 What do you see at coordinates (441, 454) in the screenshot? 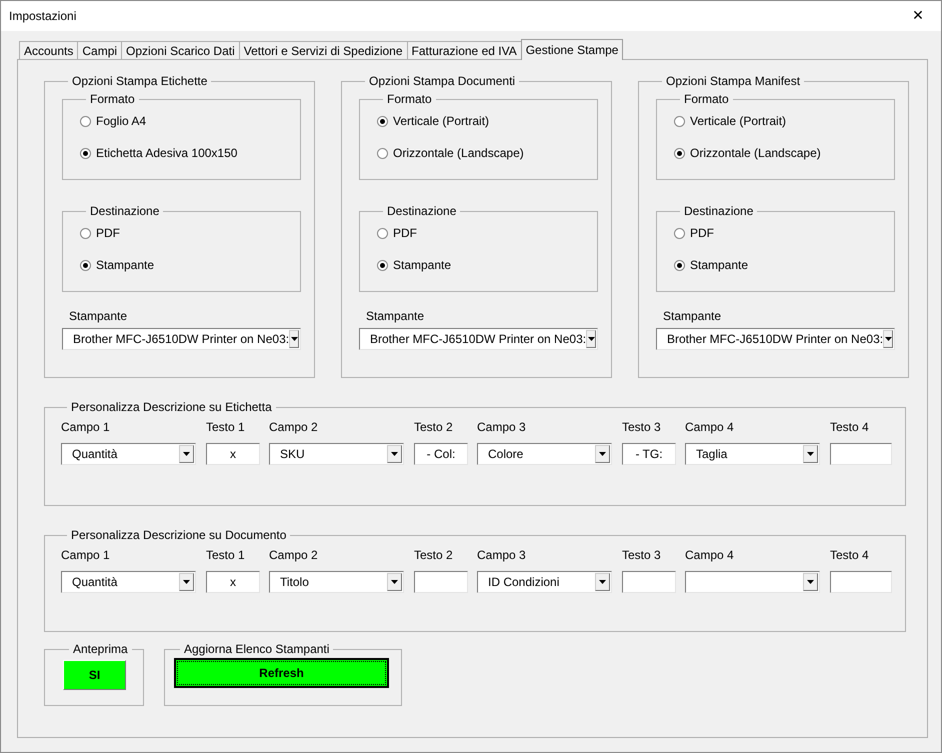
I see `input-field: - Col:` at bounding box center [441, 454].